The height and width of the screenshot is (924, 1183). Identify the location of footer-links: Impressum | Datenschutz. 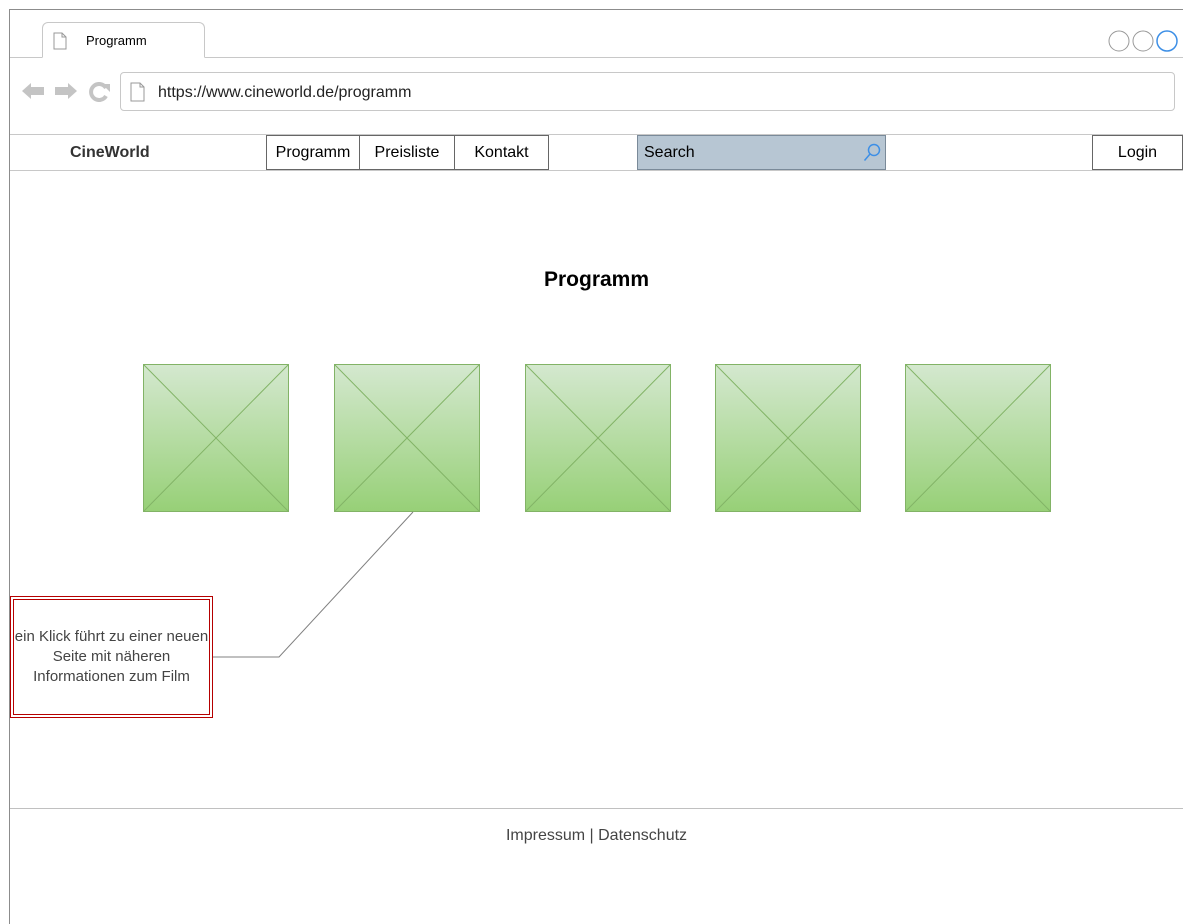
(596, 836).